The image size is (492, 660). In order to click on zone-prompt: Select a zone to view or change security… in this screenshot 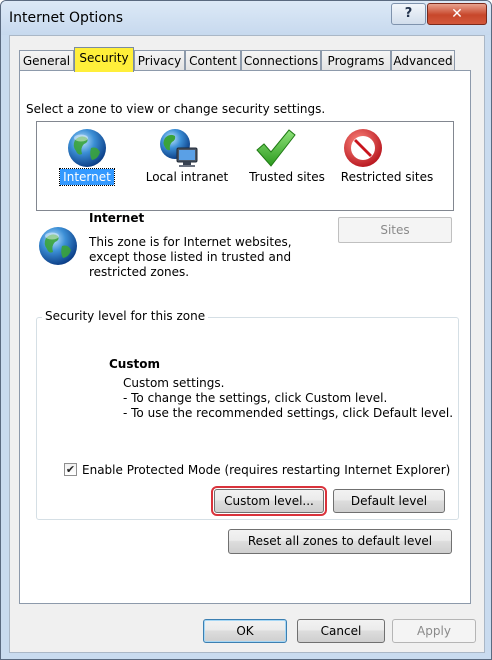, I will do `click(176, 109)`.